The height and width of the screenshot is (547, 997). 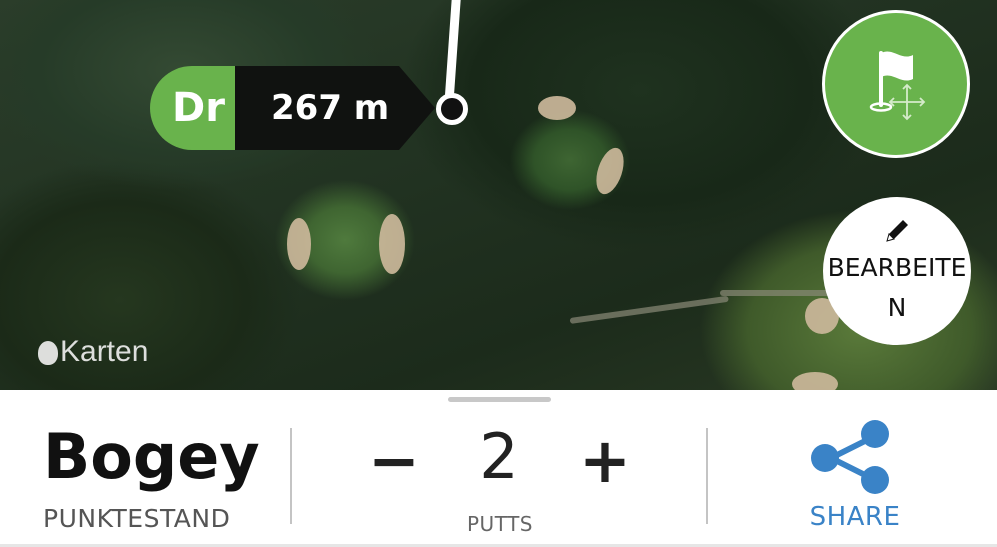 What do you see at coordinates (649, 309) in the screenshot?
I see `cart-path` at bounding box center [649, 309].